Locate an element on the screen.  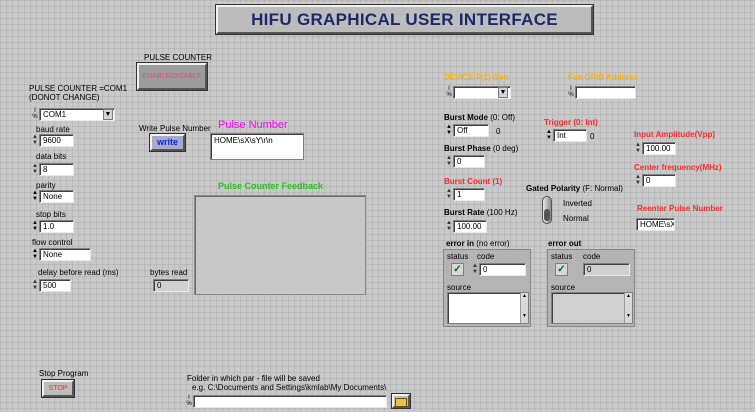
error-out-source-label: source is located at coordinates (563, 287).